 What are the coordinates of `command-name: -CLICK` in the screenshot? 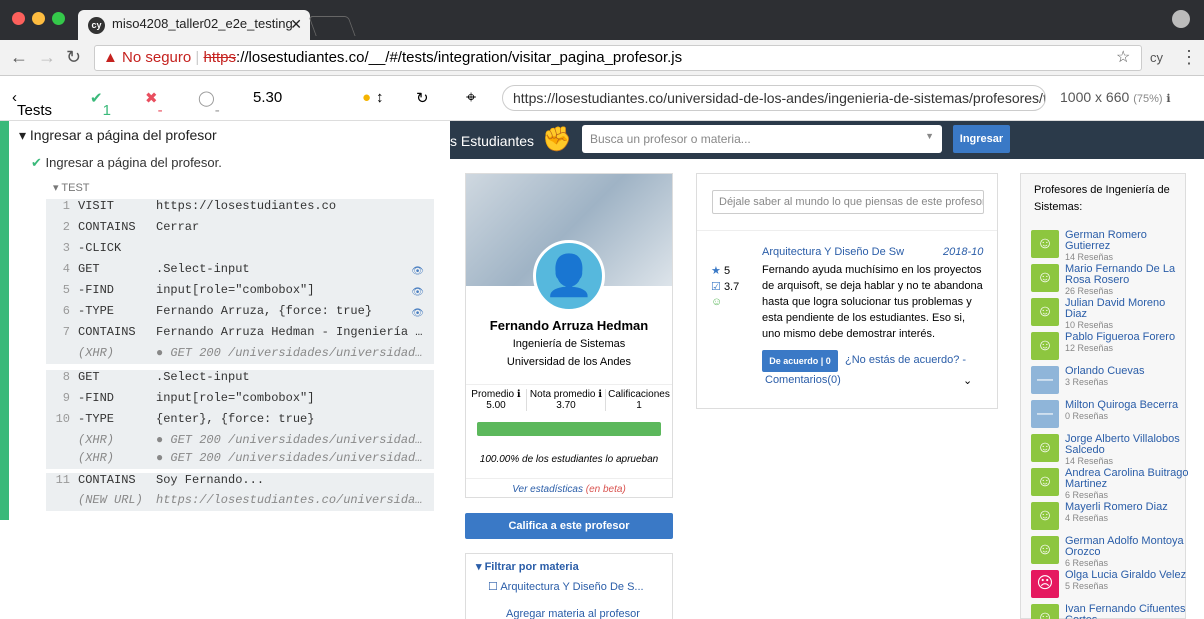 It's located at (100, 248).